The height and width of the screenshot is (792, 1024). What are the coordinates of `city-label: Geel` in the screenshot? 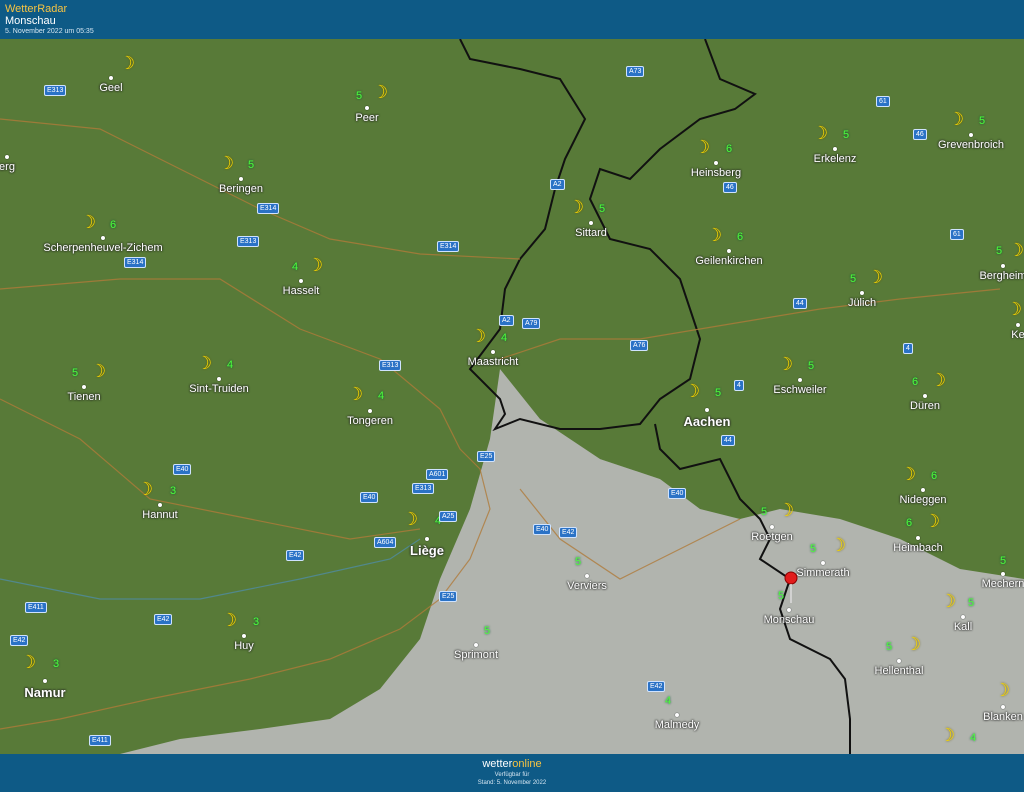 It's located at (110, 88).